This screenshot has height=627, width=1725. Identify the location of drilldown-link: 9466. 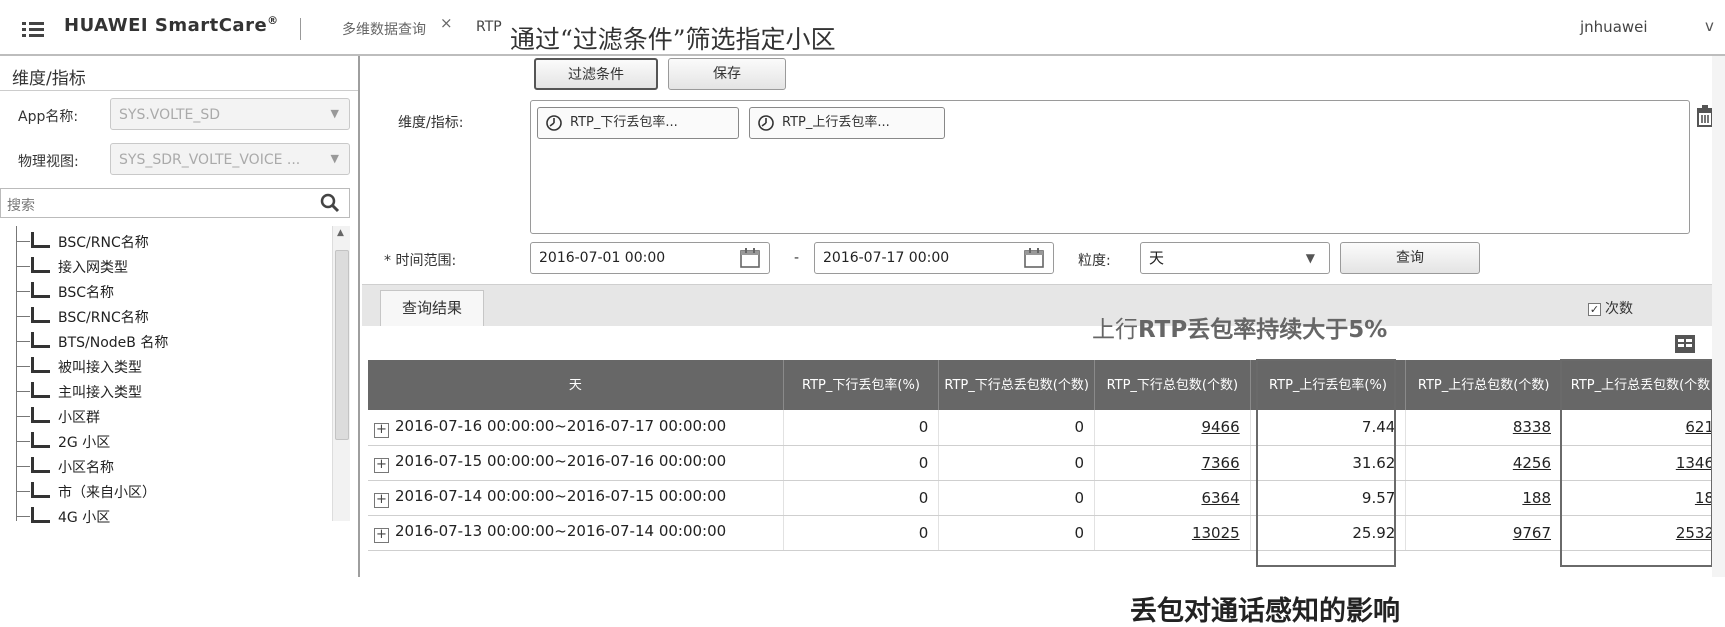
(1220, 427).